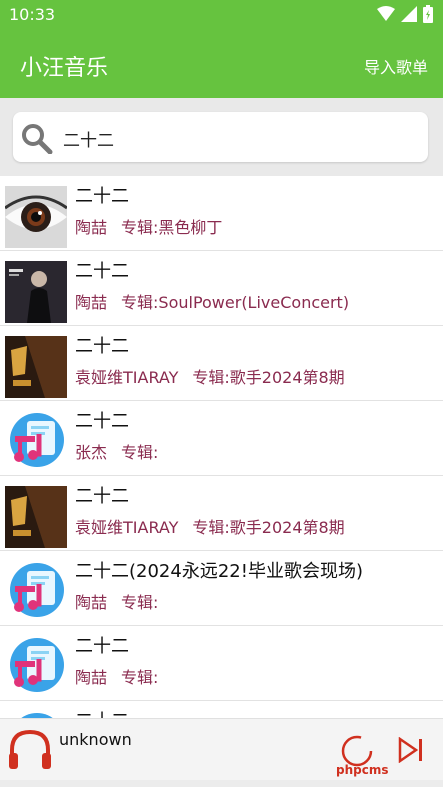 Image resolution: width=443 pixels, height=787 pixels. What do you see at coordinates (32, 14) in the screenshot?
I see `status-time: 10:33` at bounding box center [32, 14].